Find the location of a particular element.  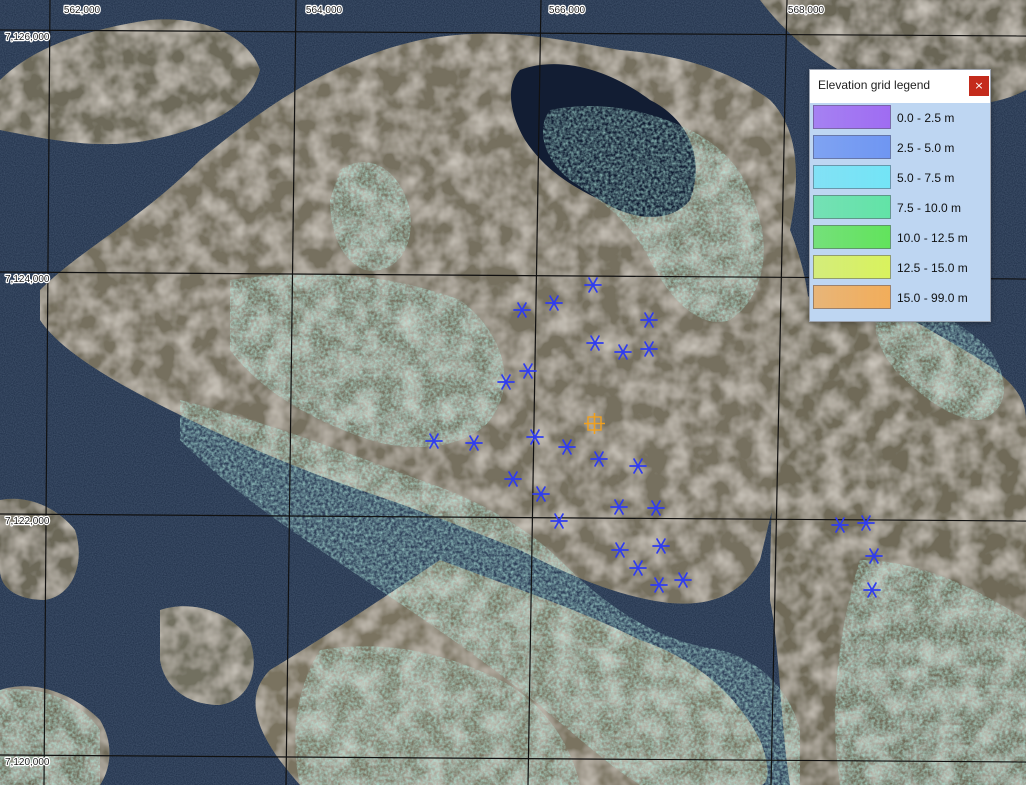

easting-label-564000: 564,000 is located at coordinates (324, 10).